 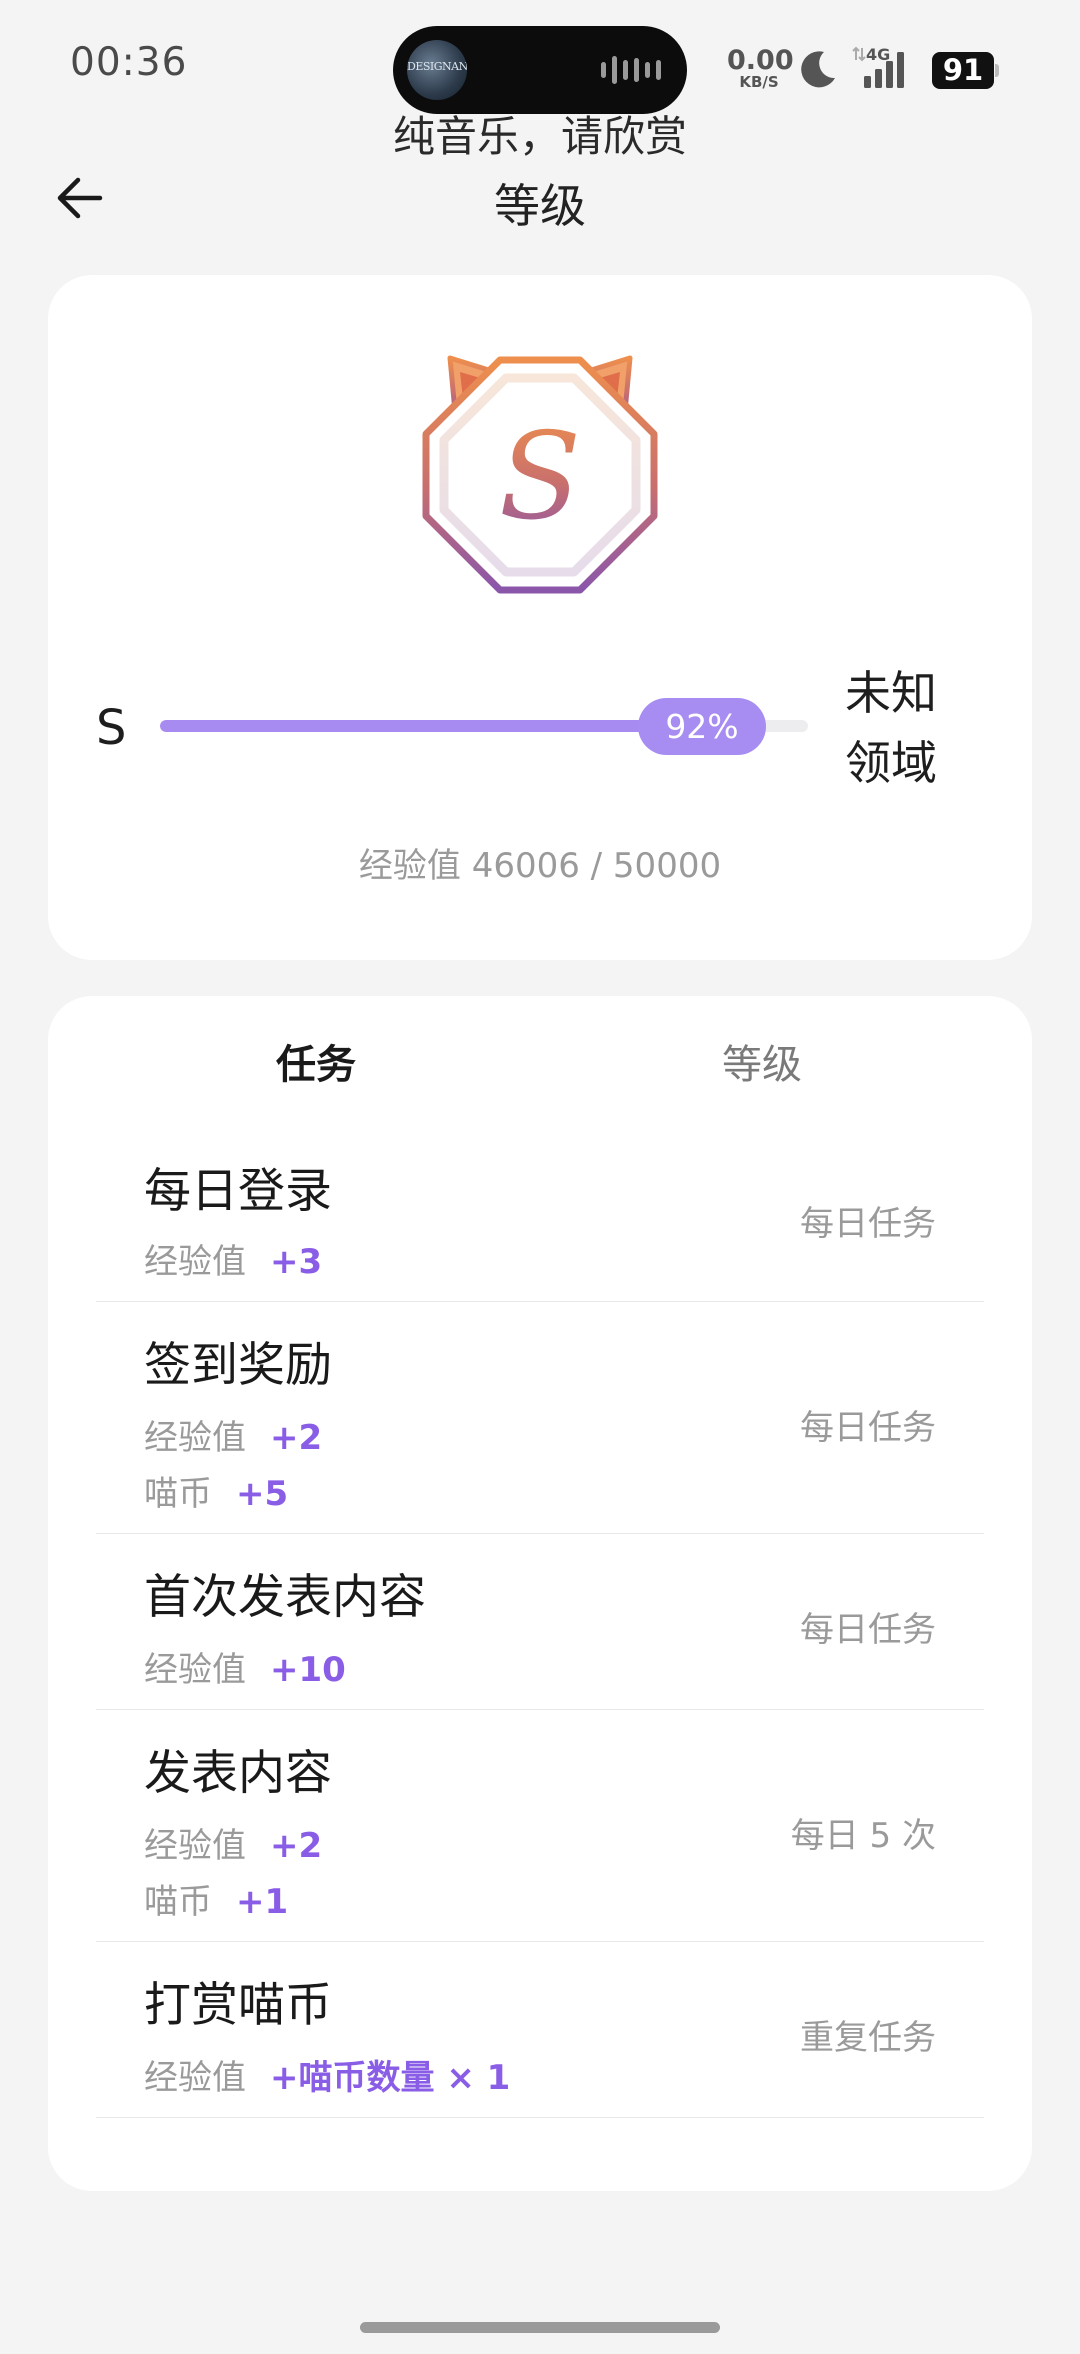 What do you see at coordinates (238, 2005) in the screenshot?
I see `task-title: 打赏喵币` at bounding box center [238, 2005].